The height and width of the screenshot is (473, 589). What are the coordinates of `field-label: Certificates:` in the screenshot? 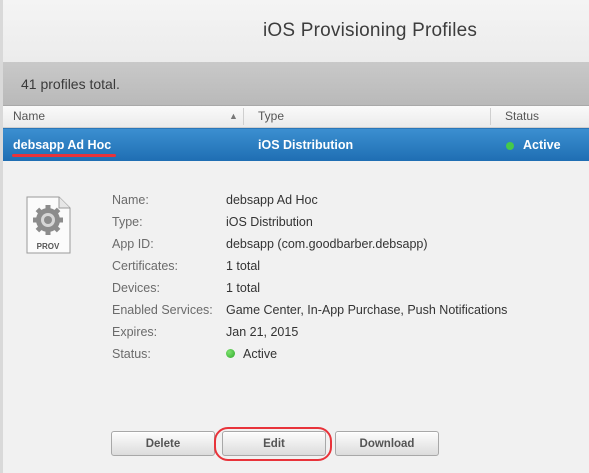 It's located at (145, 266).